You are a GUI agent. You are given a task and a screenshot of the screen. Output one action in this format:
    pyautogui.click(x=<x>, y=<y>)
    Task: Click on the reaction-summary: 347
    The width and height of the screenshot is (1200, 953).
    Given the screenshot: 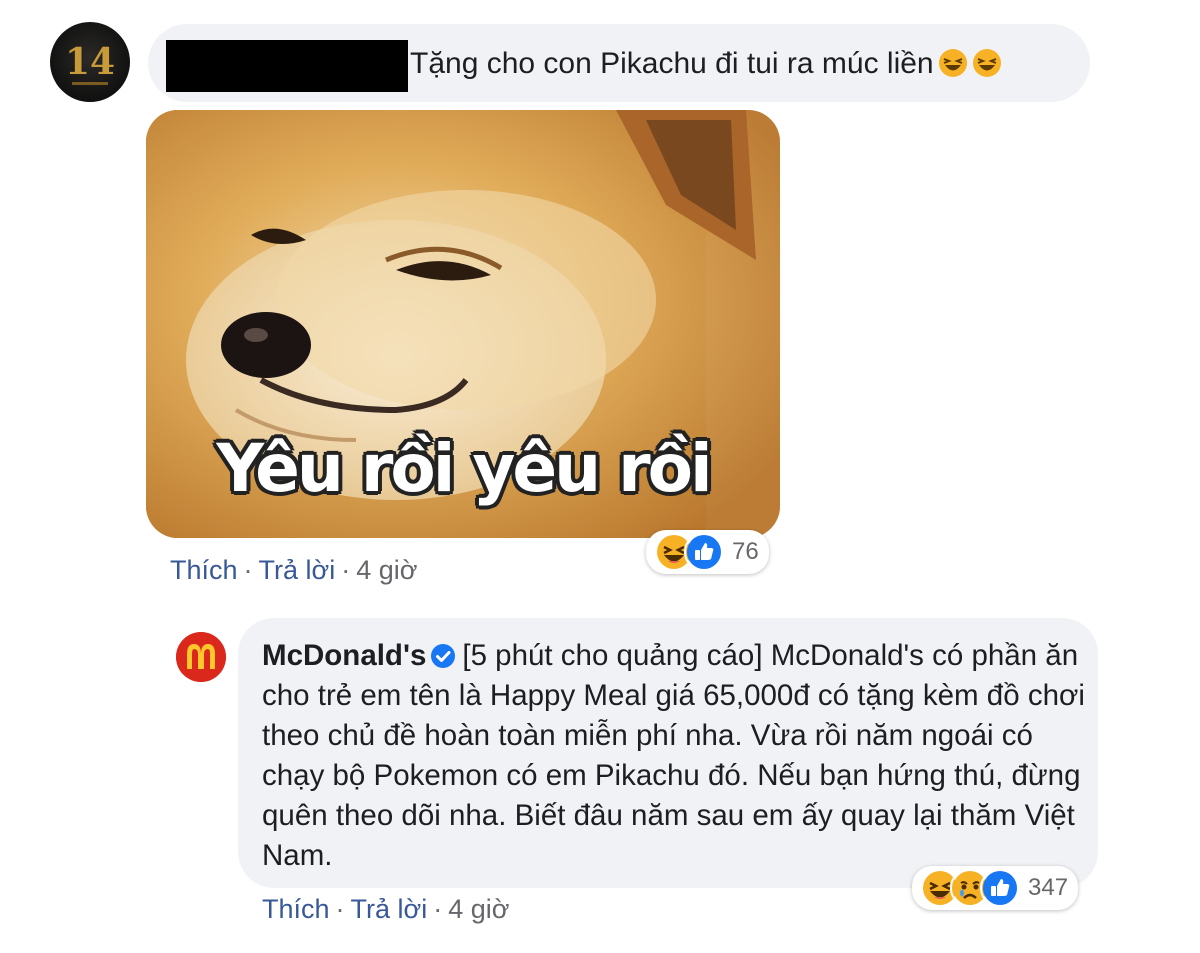 What is the action you would take?
    pyautogui.click(x=995, y=888)
    